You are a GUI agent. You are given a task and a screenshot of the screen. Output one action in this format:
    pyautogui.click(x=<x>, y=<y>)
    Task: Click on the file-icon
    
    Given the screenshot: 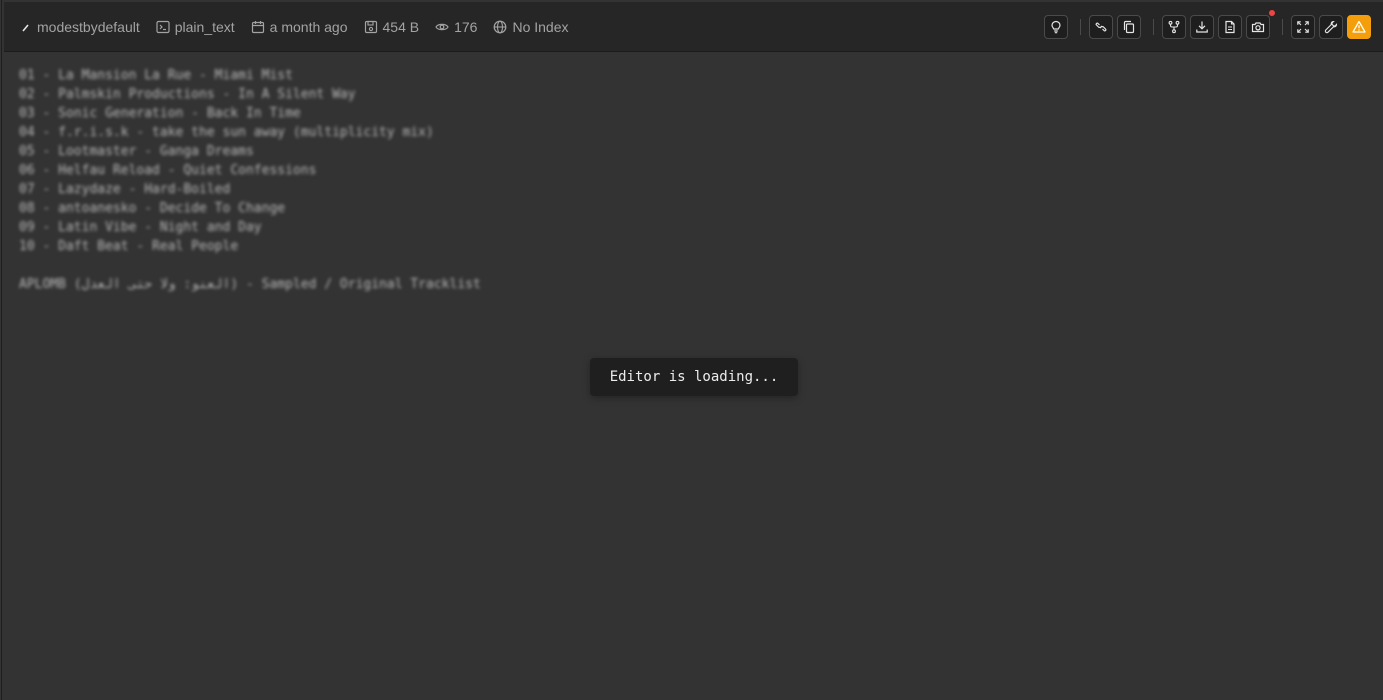 What is the action you would take?
    pyautogui.click(x=1230, y=27)
    